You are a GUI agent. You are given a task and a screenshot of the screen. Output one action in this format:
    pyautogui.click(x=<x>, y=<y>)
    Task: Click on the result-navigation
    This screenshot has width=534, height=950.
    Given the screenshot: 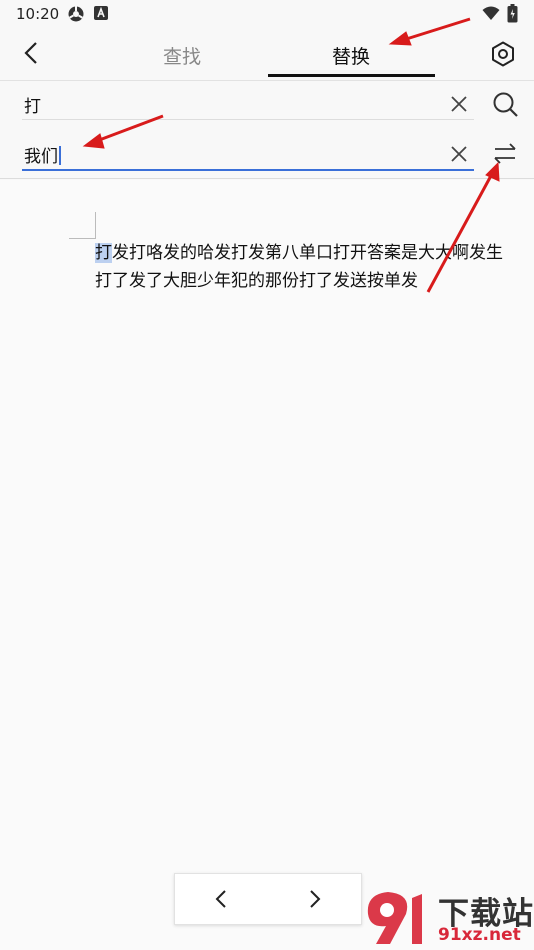 What is the action you would take?
    pyautogui.click(x=268, y=899)
    